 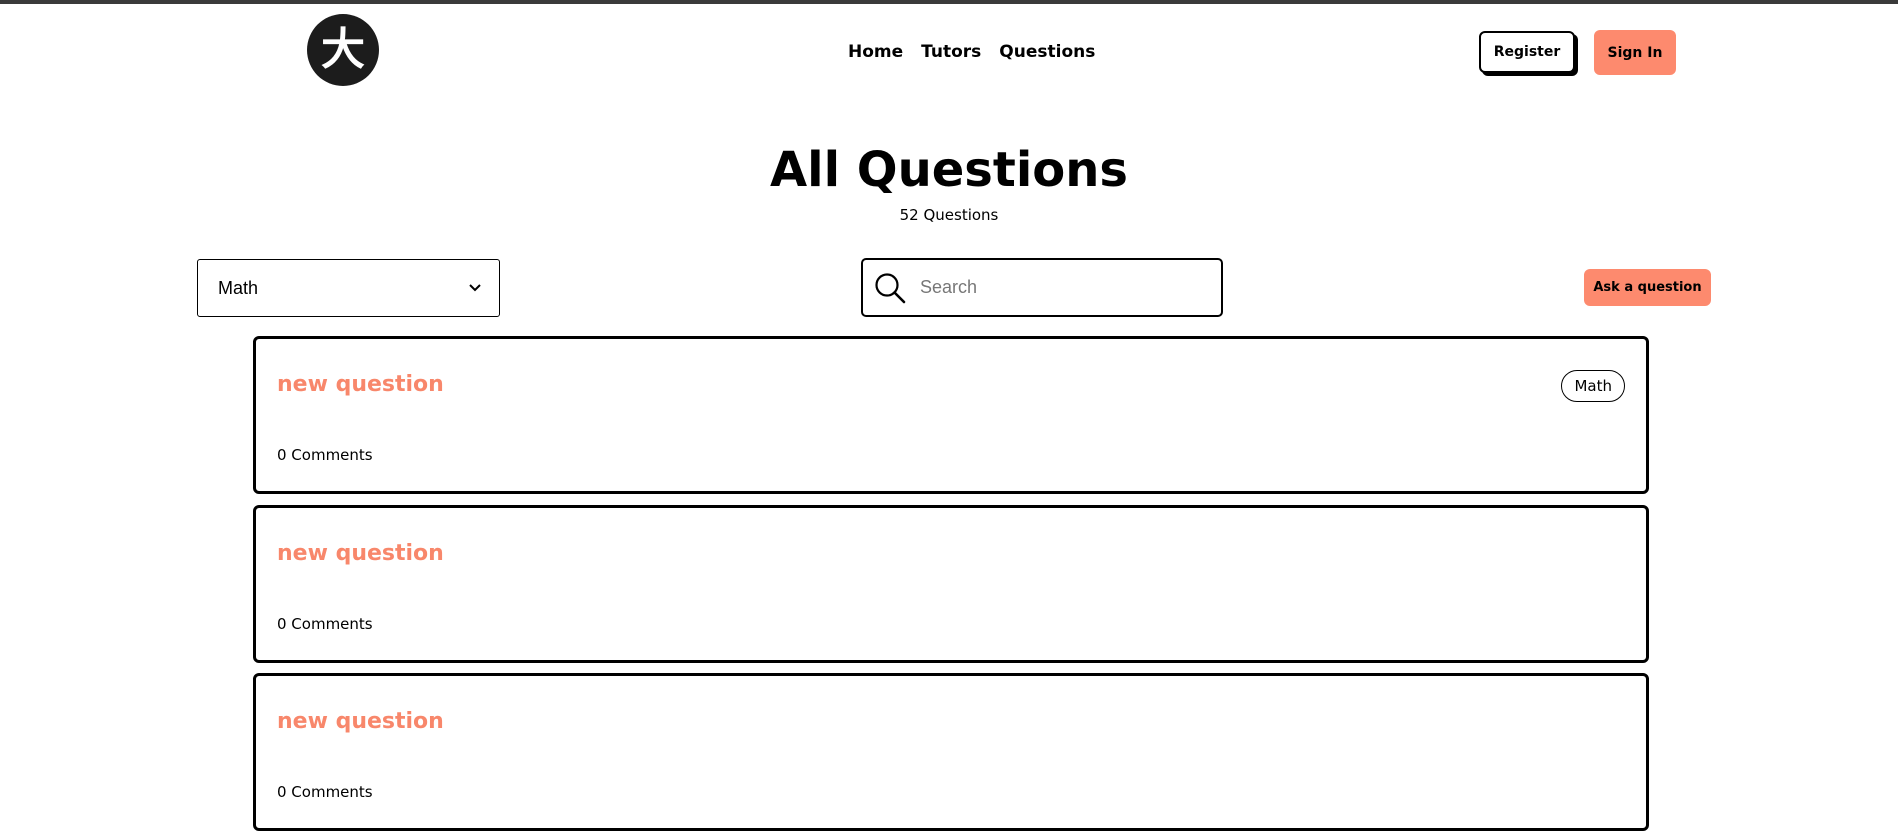 I want to click on question-count: 52 Questions, so click(x=949, y=215).